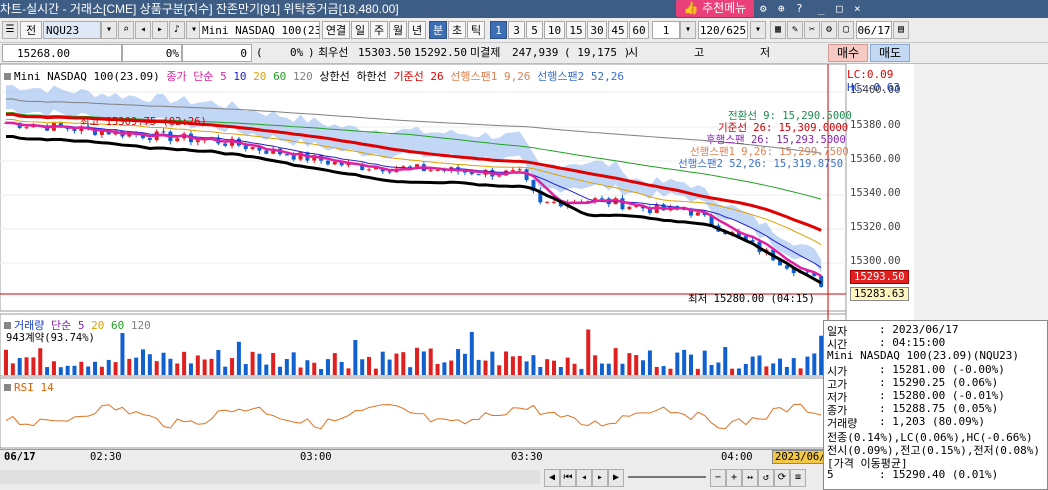  Describe the element at coordinates (942, 395) in the screenshot. I see `info-value: : 15280.00 (-0.01%)` at that location.